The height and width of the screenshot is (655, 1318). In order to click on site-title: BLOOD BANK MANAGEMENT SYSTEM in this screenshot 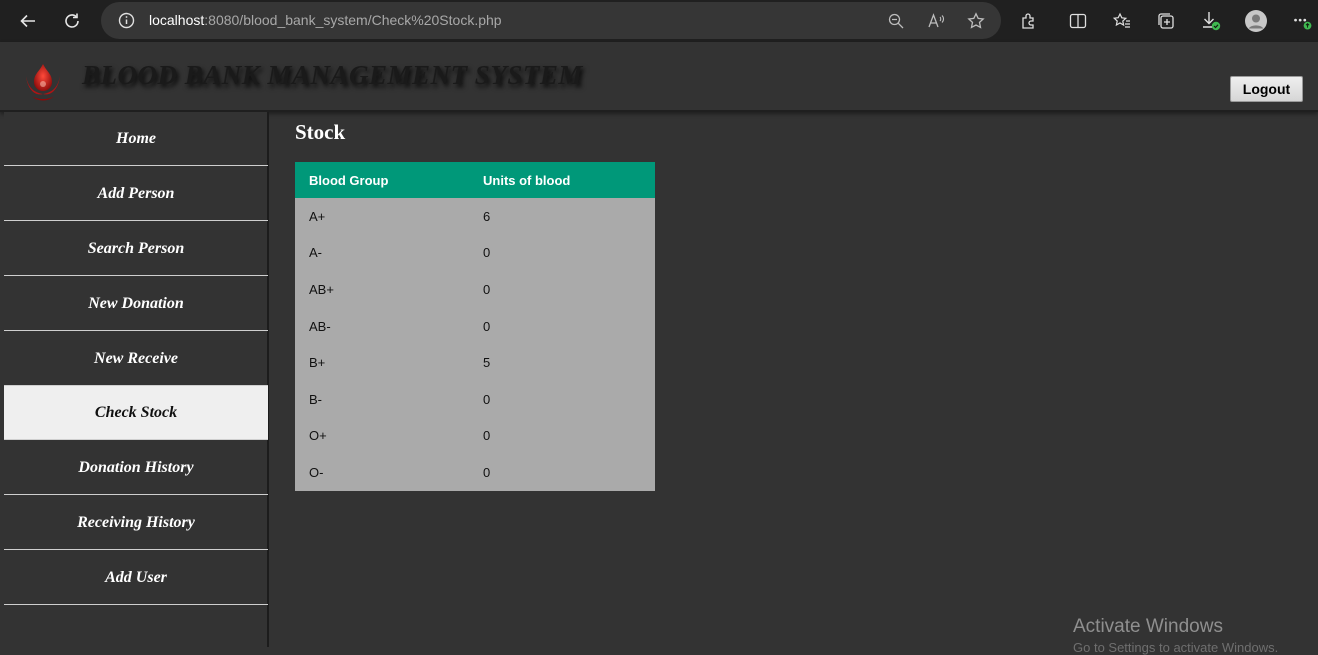, I will do `click(332, 75)`.